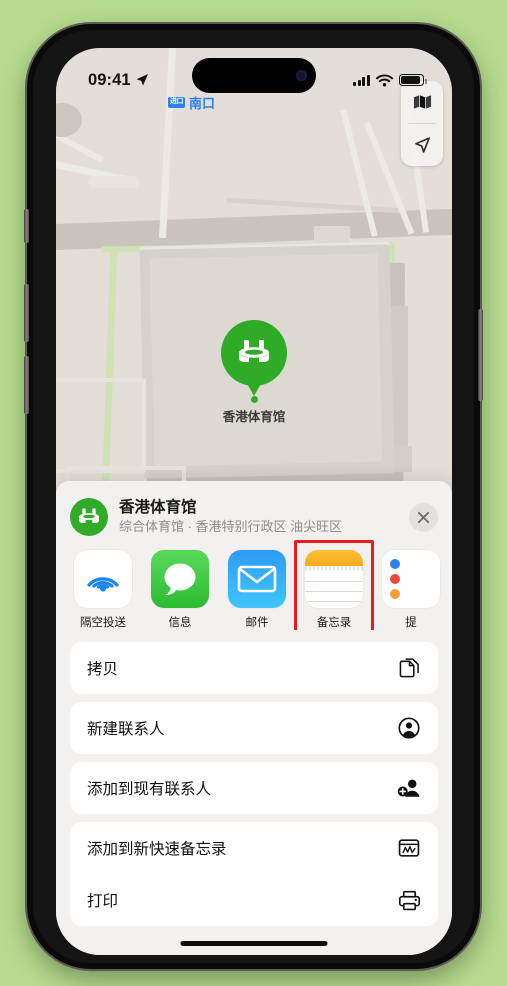  I want to click on speech-bubble-icon, so click(180, 579).